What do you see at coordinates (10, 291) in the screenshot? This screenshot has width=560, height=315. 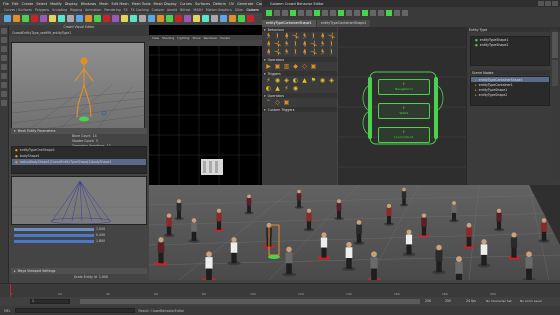 I see `timeline-playhead` at bounding box center [10, 291].